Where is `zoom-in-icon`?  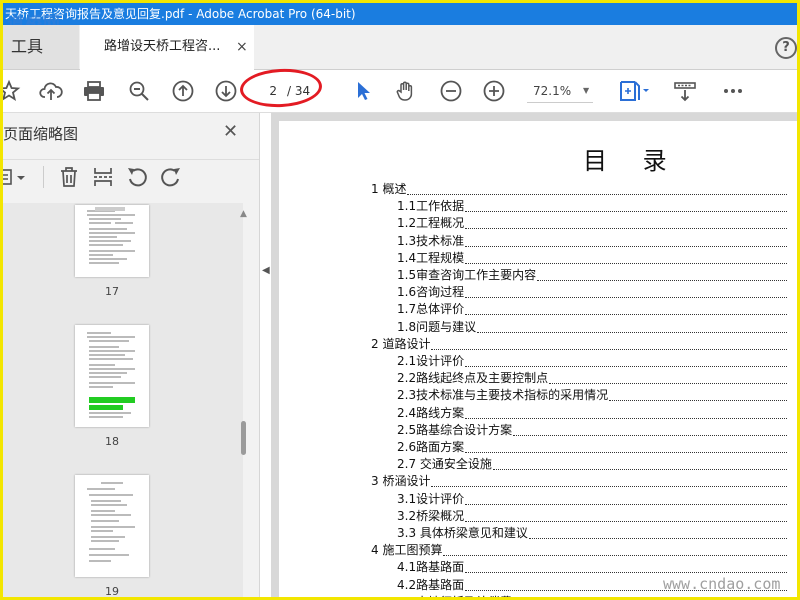
zoom-in-icon is located at coordinates (494, 91).